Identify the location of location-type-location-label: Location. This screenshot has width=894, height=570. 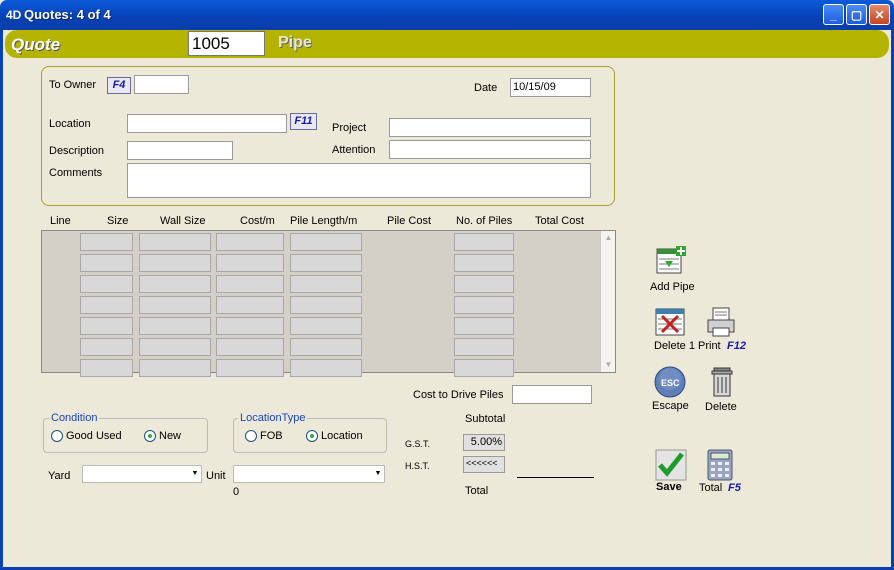
(342, 436).